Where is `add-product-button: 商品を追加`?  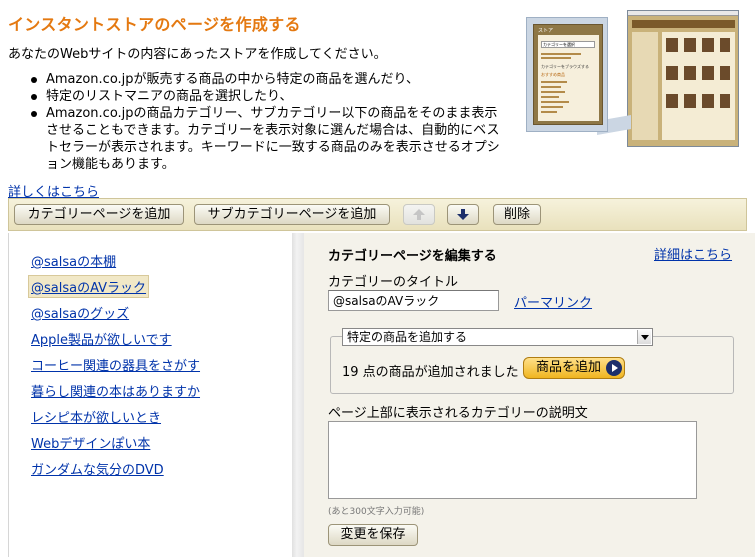
add-product-button: 商品を追加 is located at coordinates (574, 368).